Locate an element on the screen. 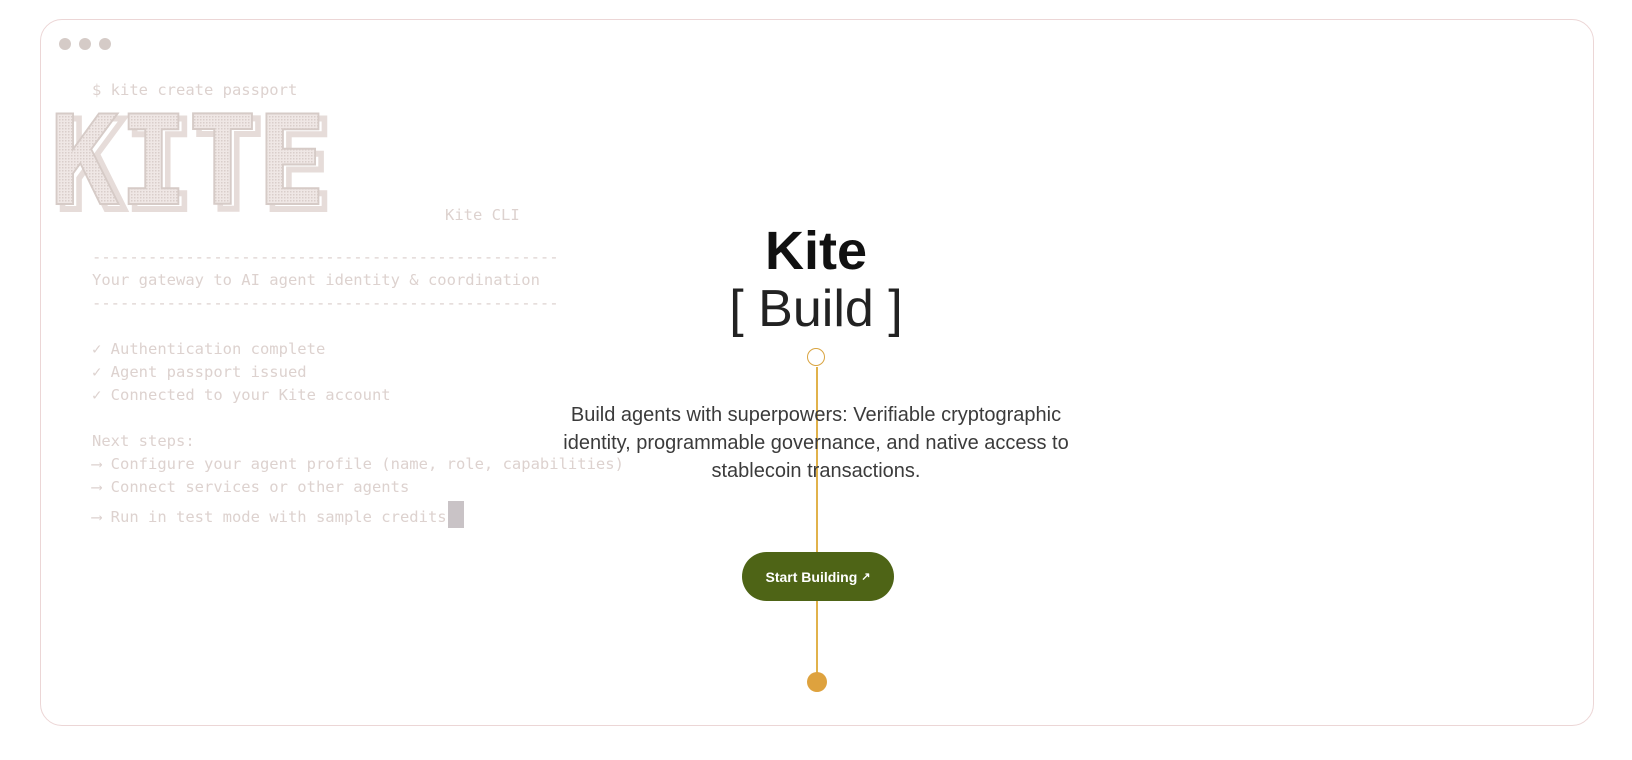 The height and width of the screenshot is (760, 1632). timeline-node-start-icon is located at coordinates (816, 357).